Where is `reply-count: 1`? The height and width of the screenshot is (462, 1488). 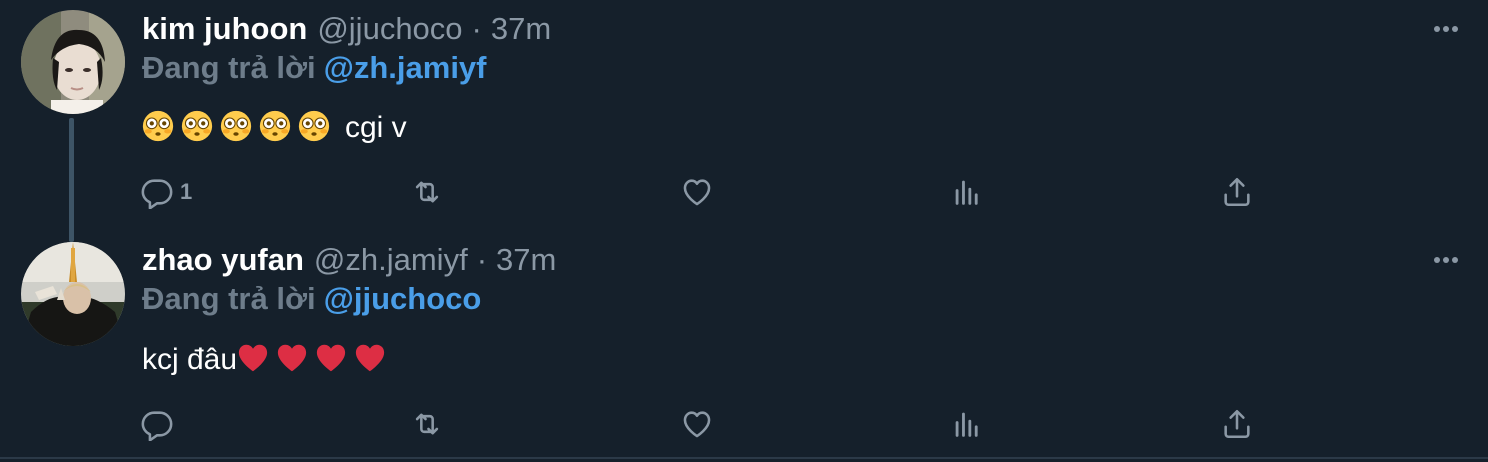 reply-count: 1 is located at coordinates (186, 191).